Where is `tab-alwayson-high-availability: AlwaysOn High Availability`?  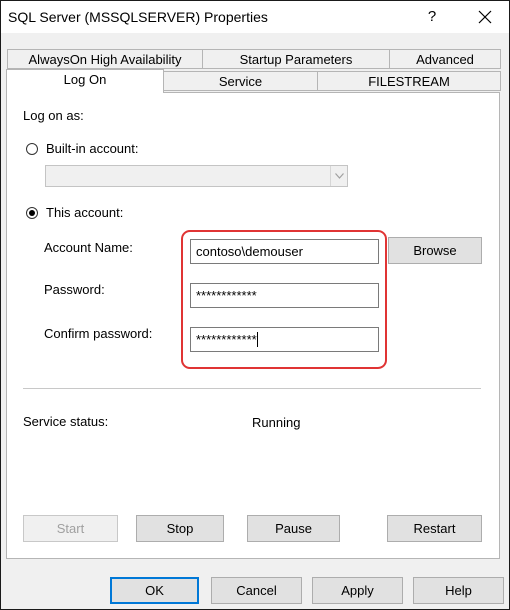
tab-alwayson-high-availability: AlwaysOn High Availability is located at coordinates (105, 59).